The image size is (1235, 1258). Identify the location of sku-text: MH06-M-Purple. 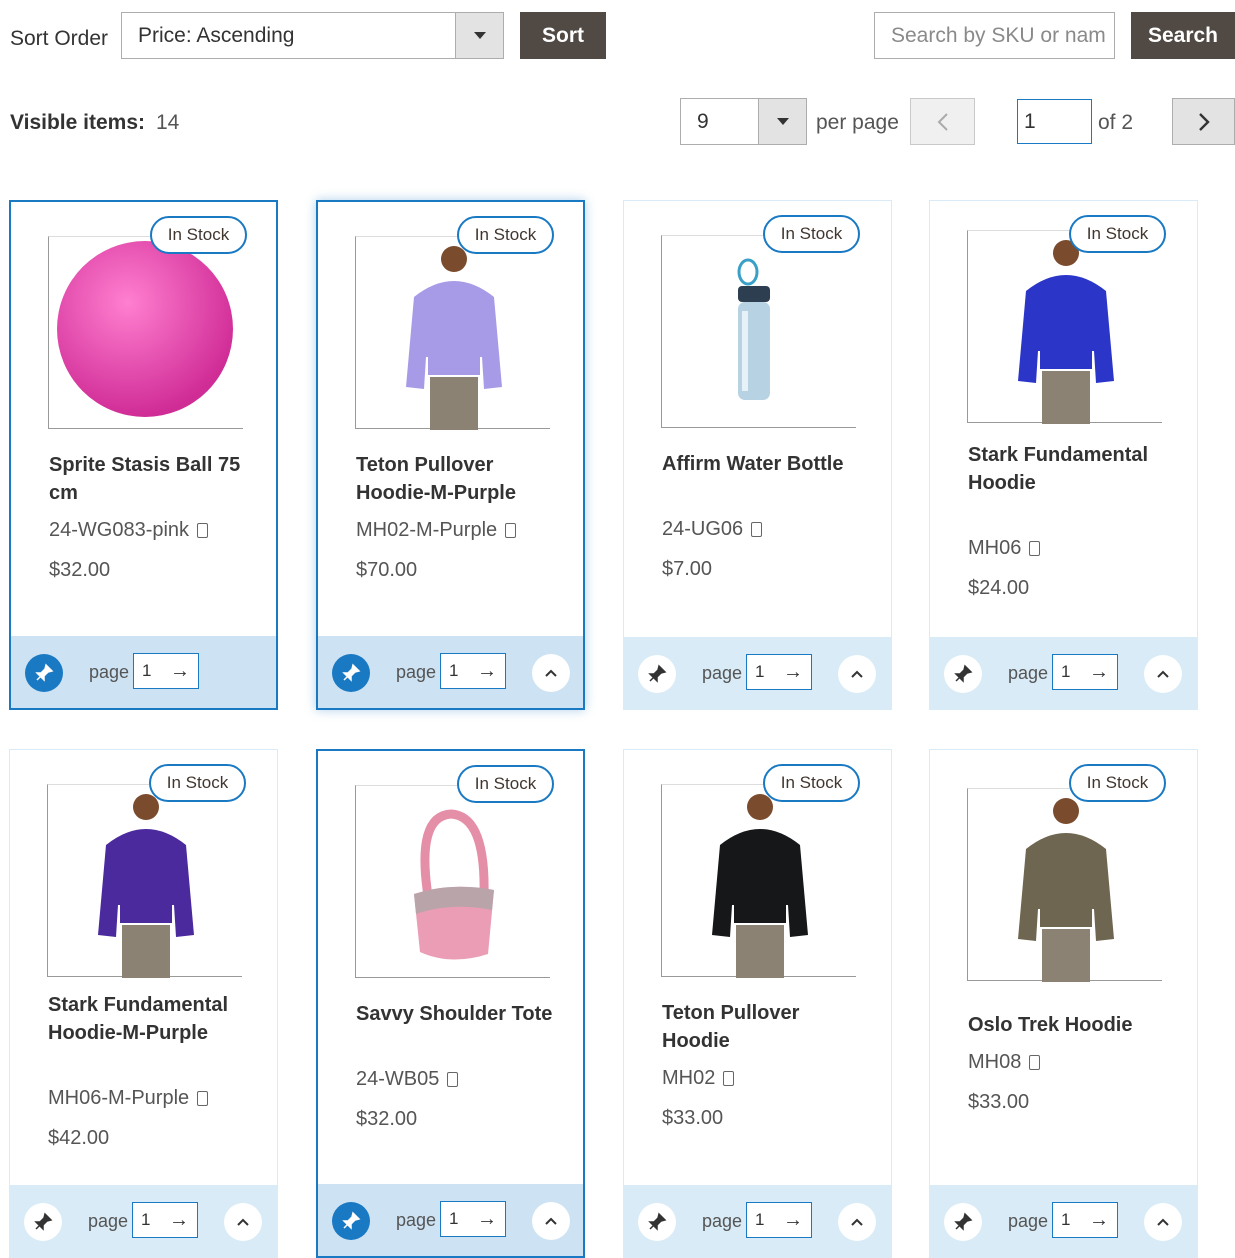
(119, 1098).